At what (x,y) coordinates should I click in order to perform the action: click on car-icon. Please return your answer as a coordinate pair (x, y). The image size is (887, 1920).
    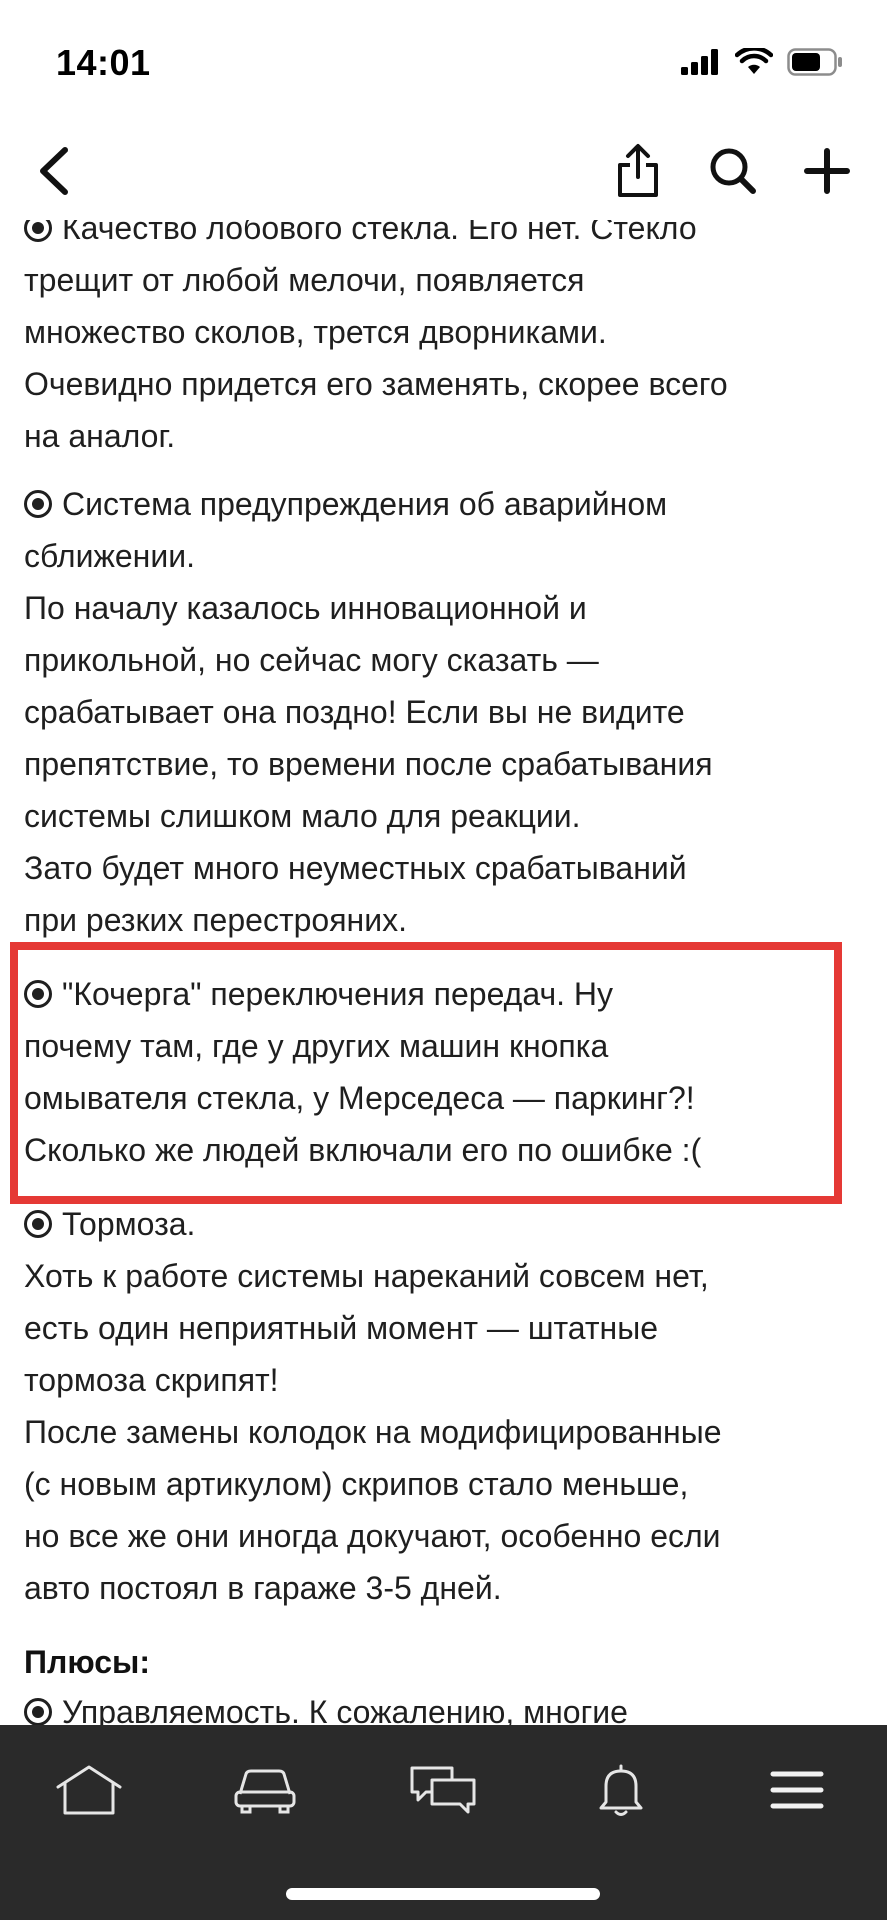
    Looking at the image, I should click on (265, 1791).